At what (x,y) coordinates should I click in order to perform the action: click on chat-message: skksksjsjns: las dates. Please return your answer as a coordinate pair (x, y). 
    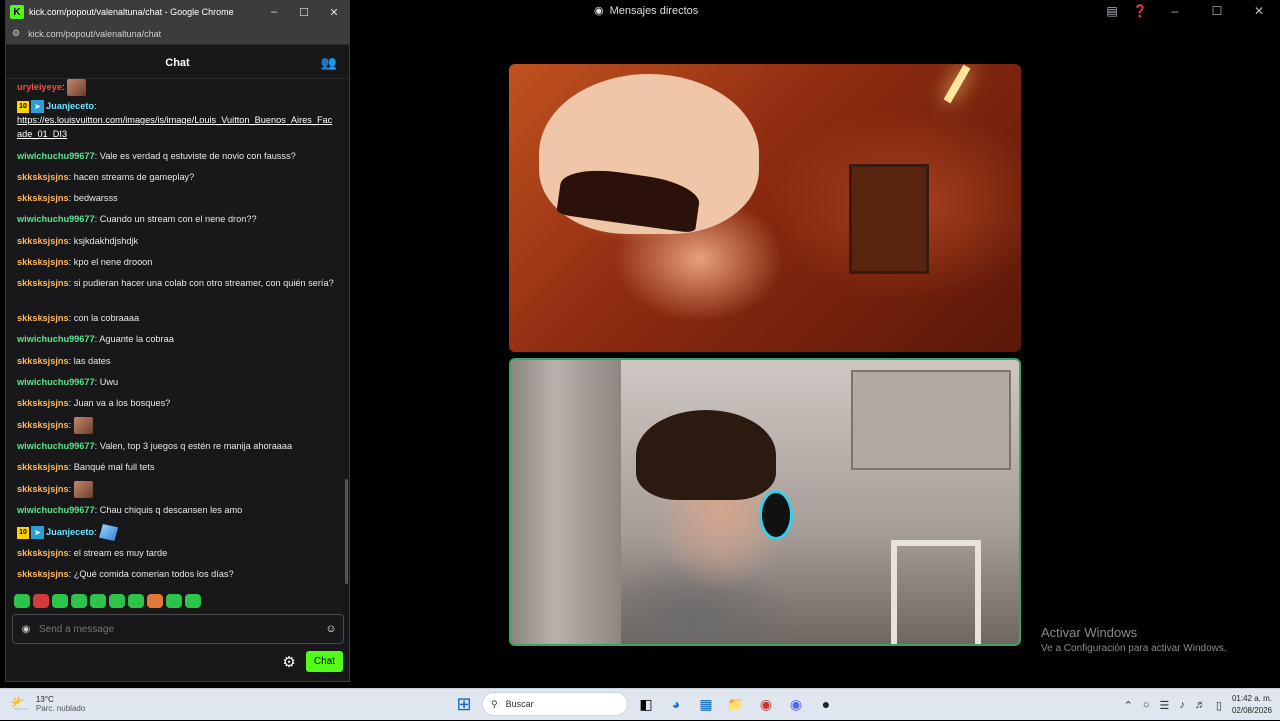
    Looking at the image, I should click on (64, 361).